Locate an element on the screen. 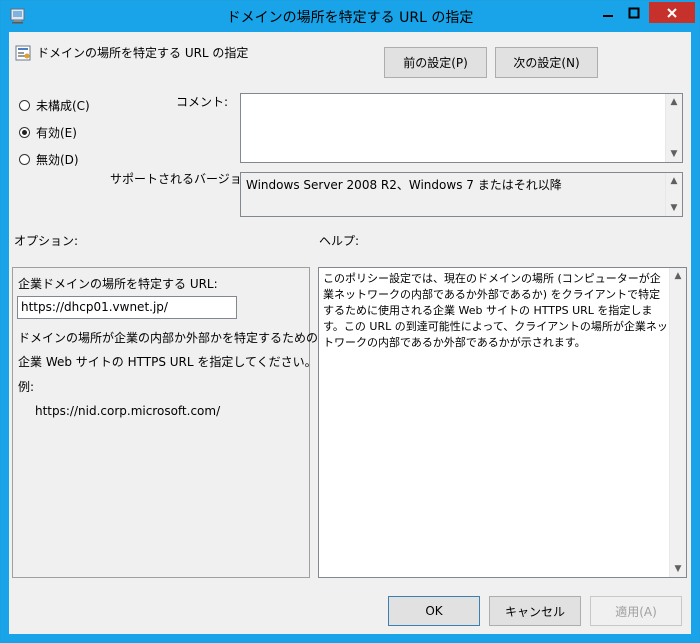 This screenshot has height=643, width=700. radio-enabled: 有効(E) is located at coordinates (48, 132).